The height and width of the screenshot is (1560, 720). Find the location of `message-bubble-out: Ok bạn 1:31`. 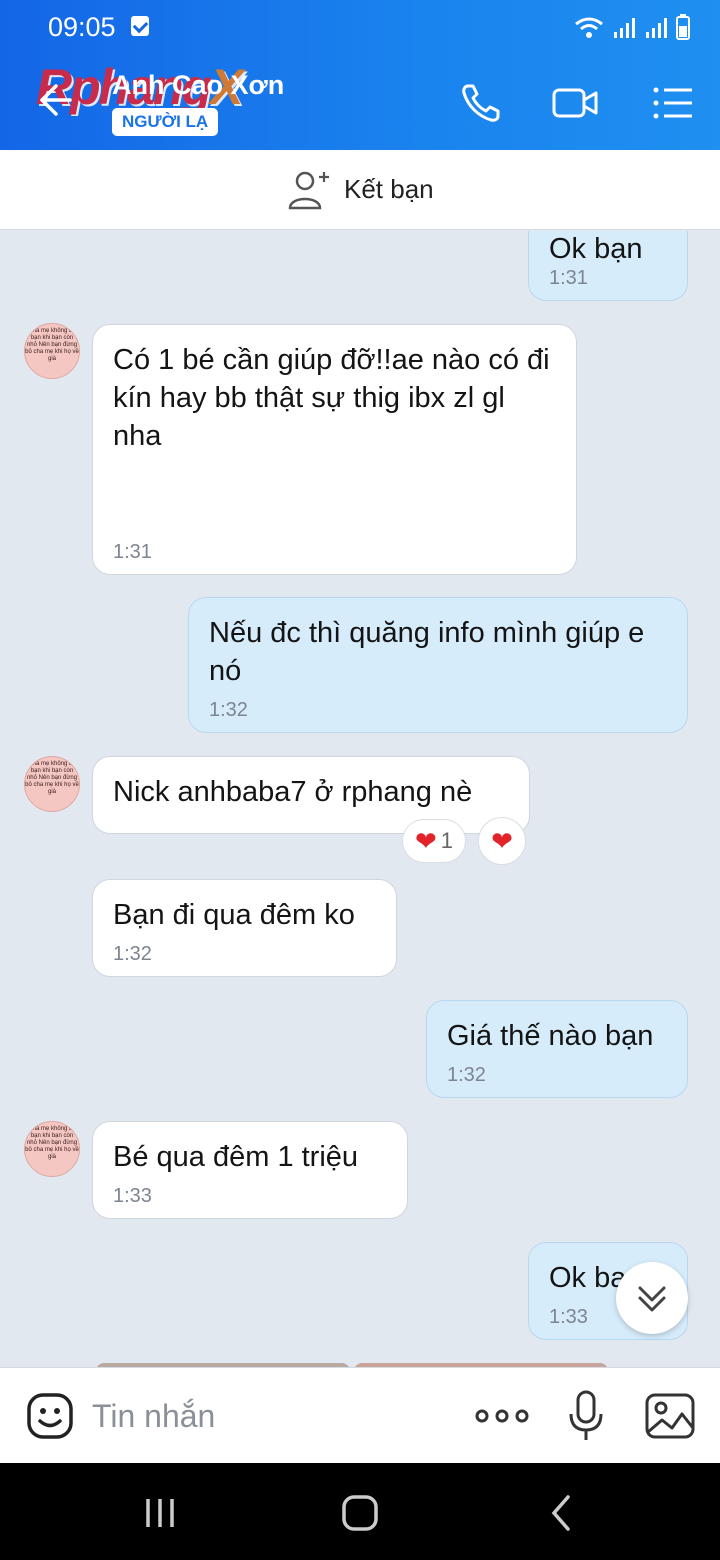

message-bubble-out: Ok bạn 1:31 is located at coordinates (608, 266).